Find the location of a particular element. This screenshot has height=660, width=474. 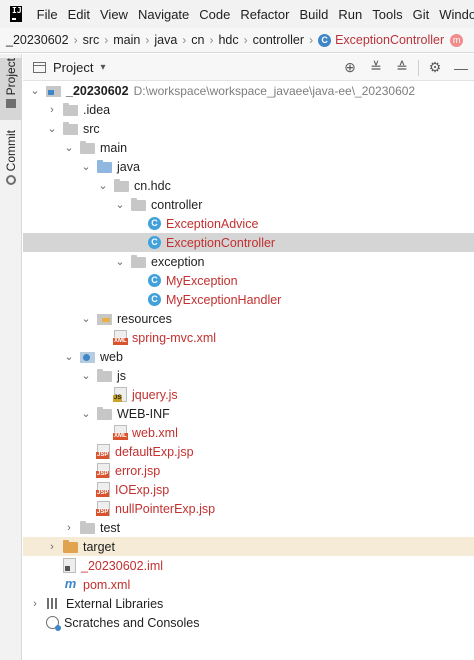

minimize-icon: — is located at coordinates (461, 68).